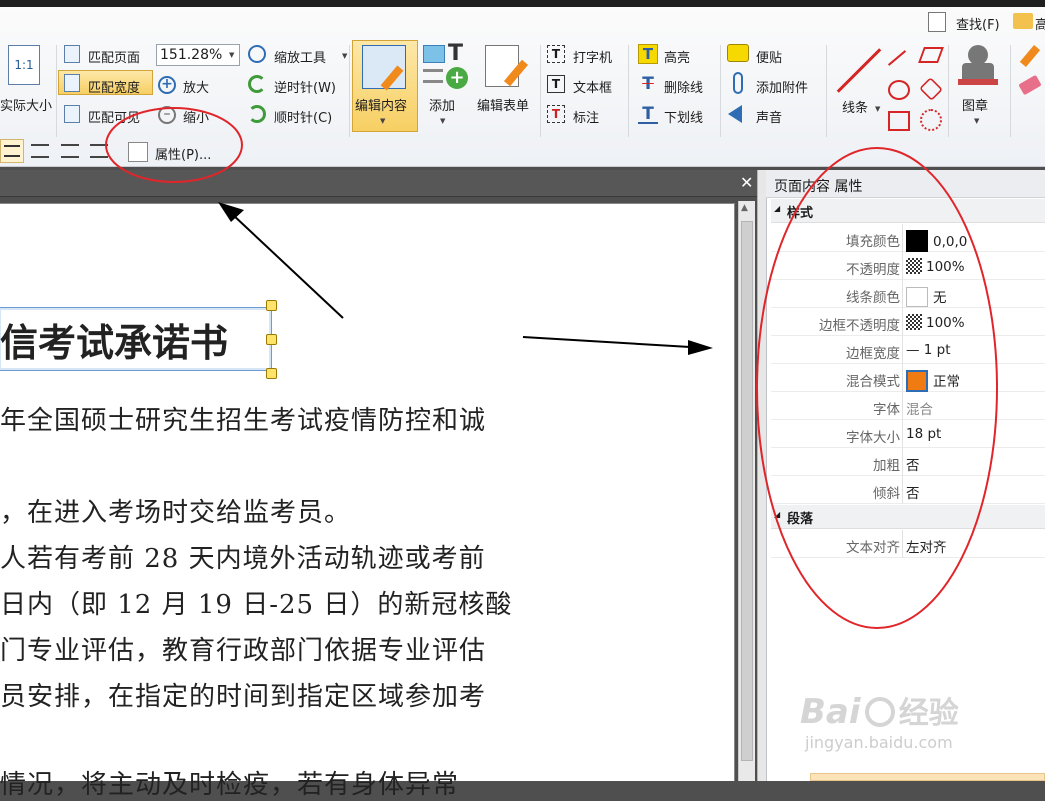 This screenshot has height=801, width=1045. Describe the element at coordinates (592, 56) in the screenshot. I see `typewriter-button: 打字机` at that location.